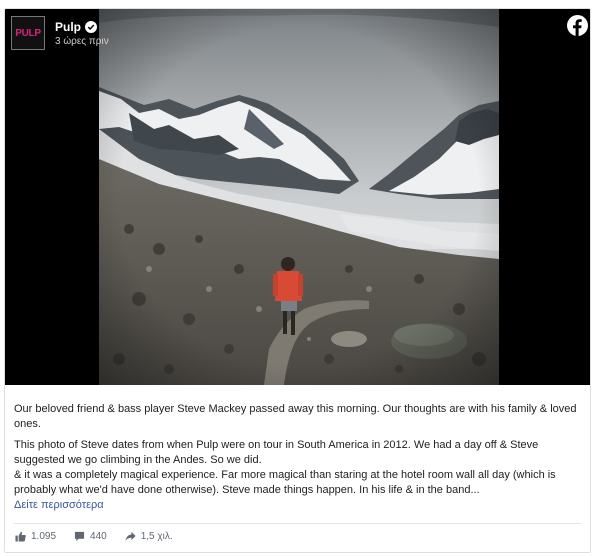 Image resolution: width=613 pixels, height=556 pixels. I want to click on likes-count: 1.095, so click(44, 536).